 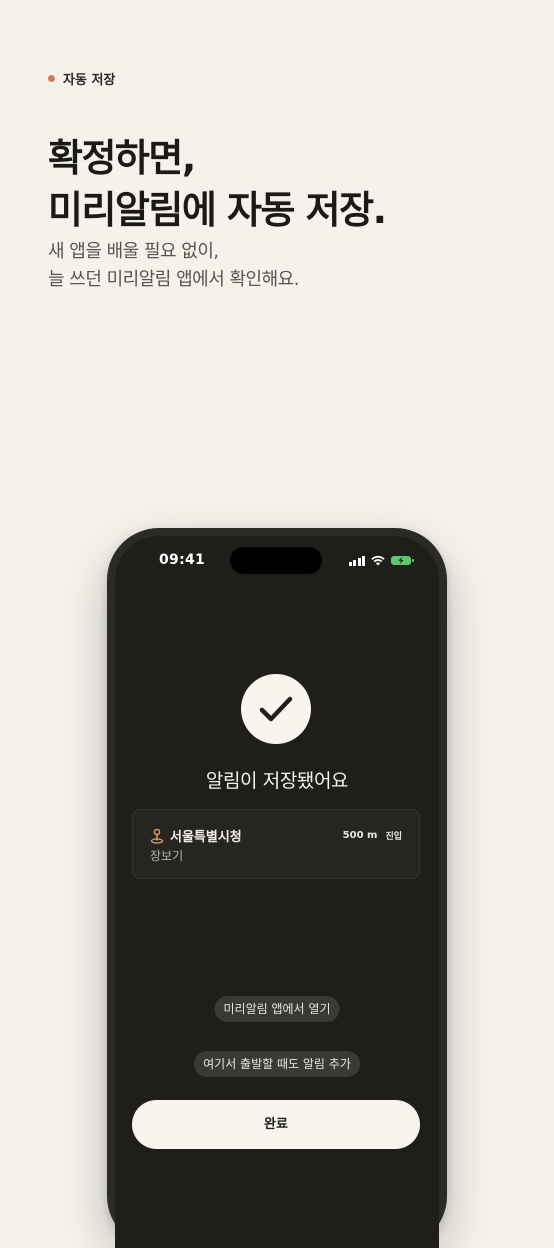 What do you see at coordinates (288, 184) in the screenshot?
I see `page-headline: 확정하면, 미리알림에 자동 저장.` at bounding box center [288, 184].